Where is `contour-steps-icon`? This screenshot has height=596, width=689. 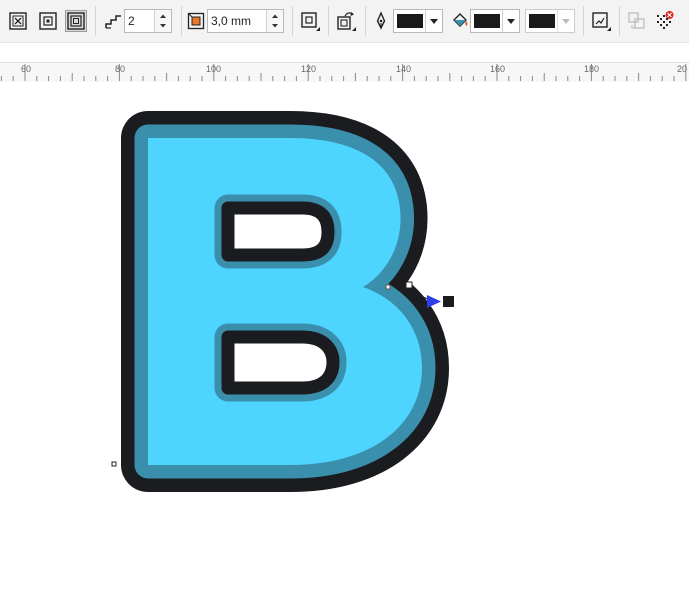 contour-steps-icon is located at coordinates (113, 22).